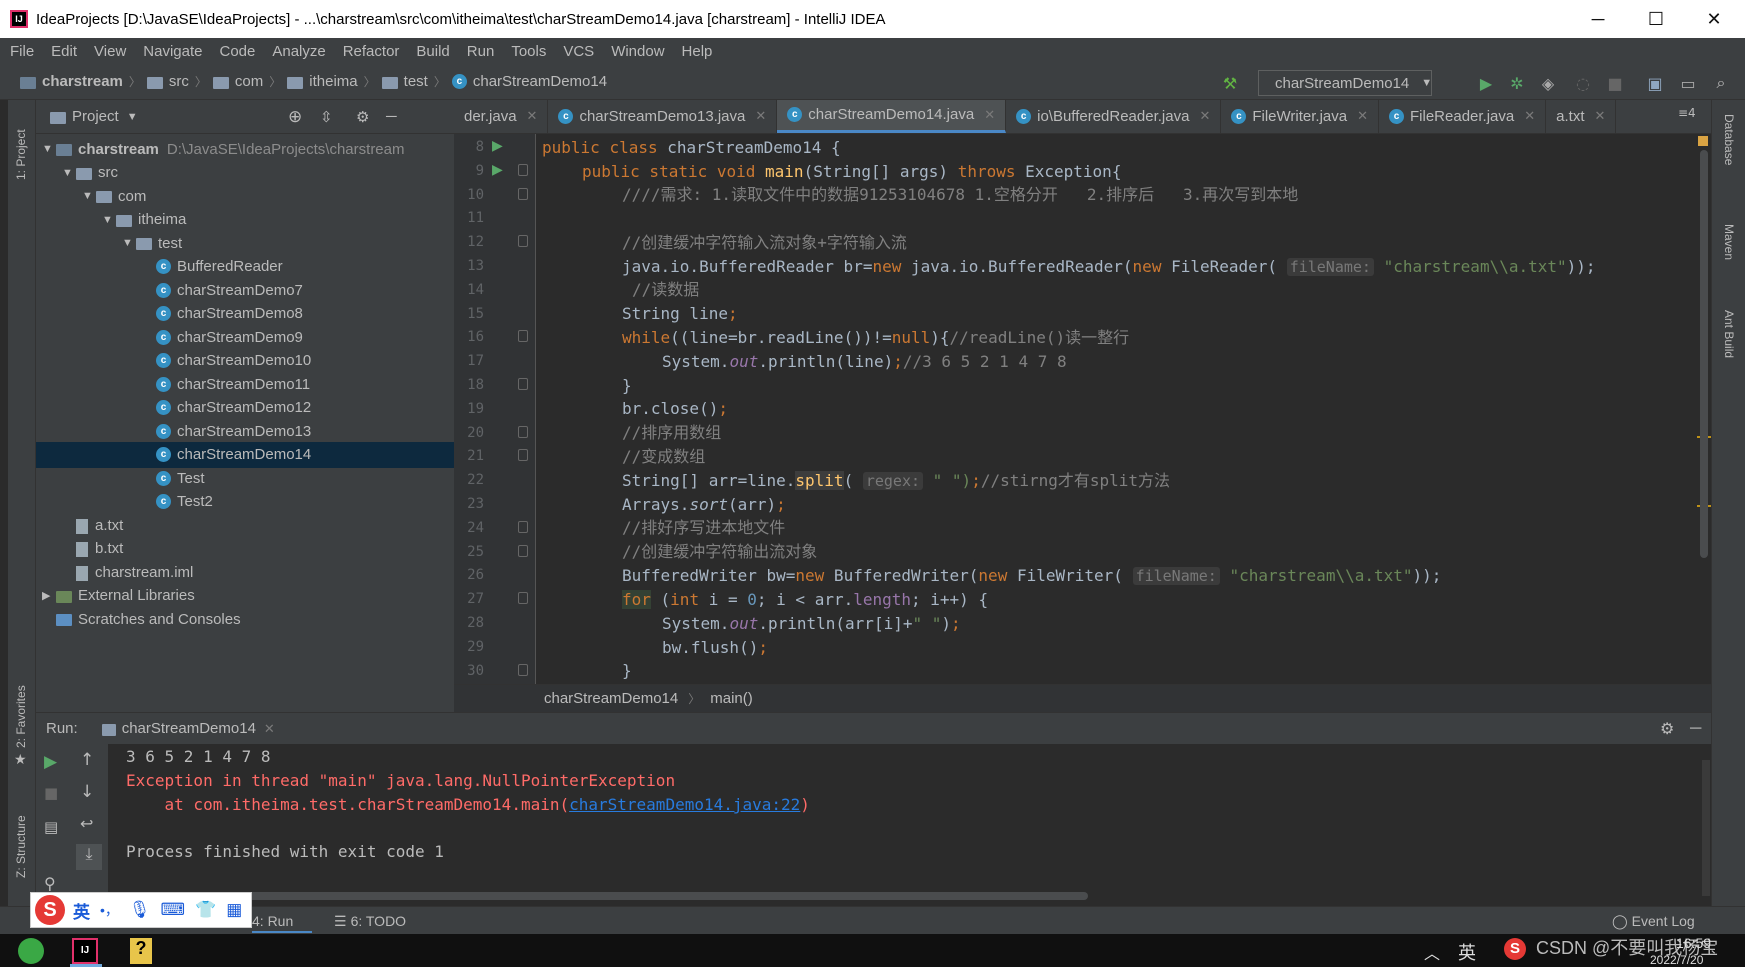  Describe the element at coordinates (1345, 83) in the screenshot. I see `run-config-dropdown: charStreamDemo14 ▼` at that location.